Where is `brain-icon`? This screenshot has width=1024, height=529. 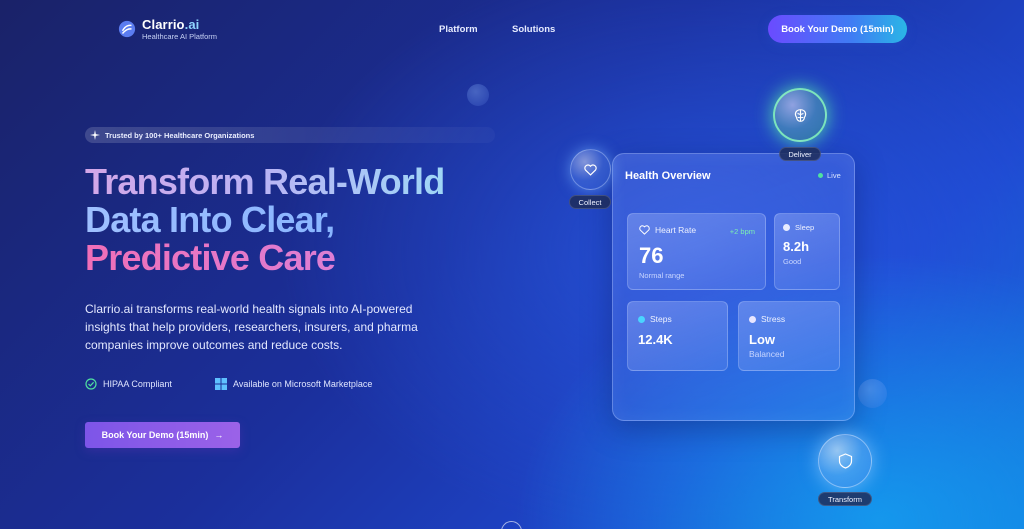
brain-icon is located at coordinates (800, 115).